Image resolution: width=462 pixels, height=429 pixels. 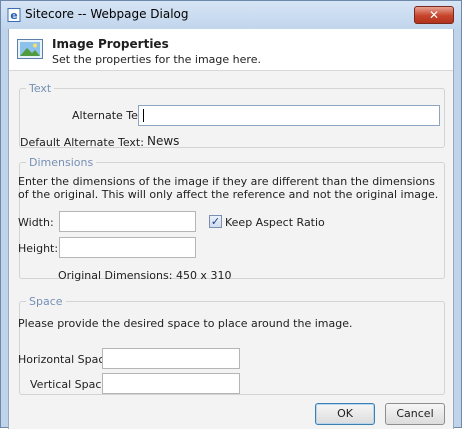 What do you see at coordinates (40, 88) in the screenshot?
I see `text-group-legend: Text` at bounding box center [40, 88].